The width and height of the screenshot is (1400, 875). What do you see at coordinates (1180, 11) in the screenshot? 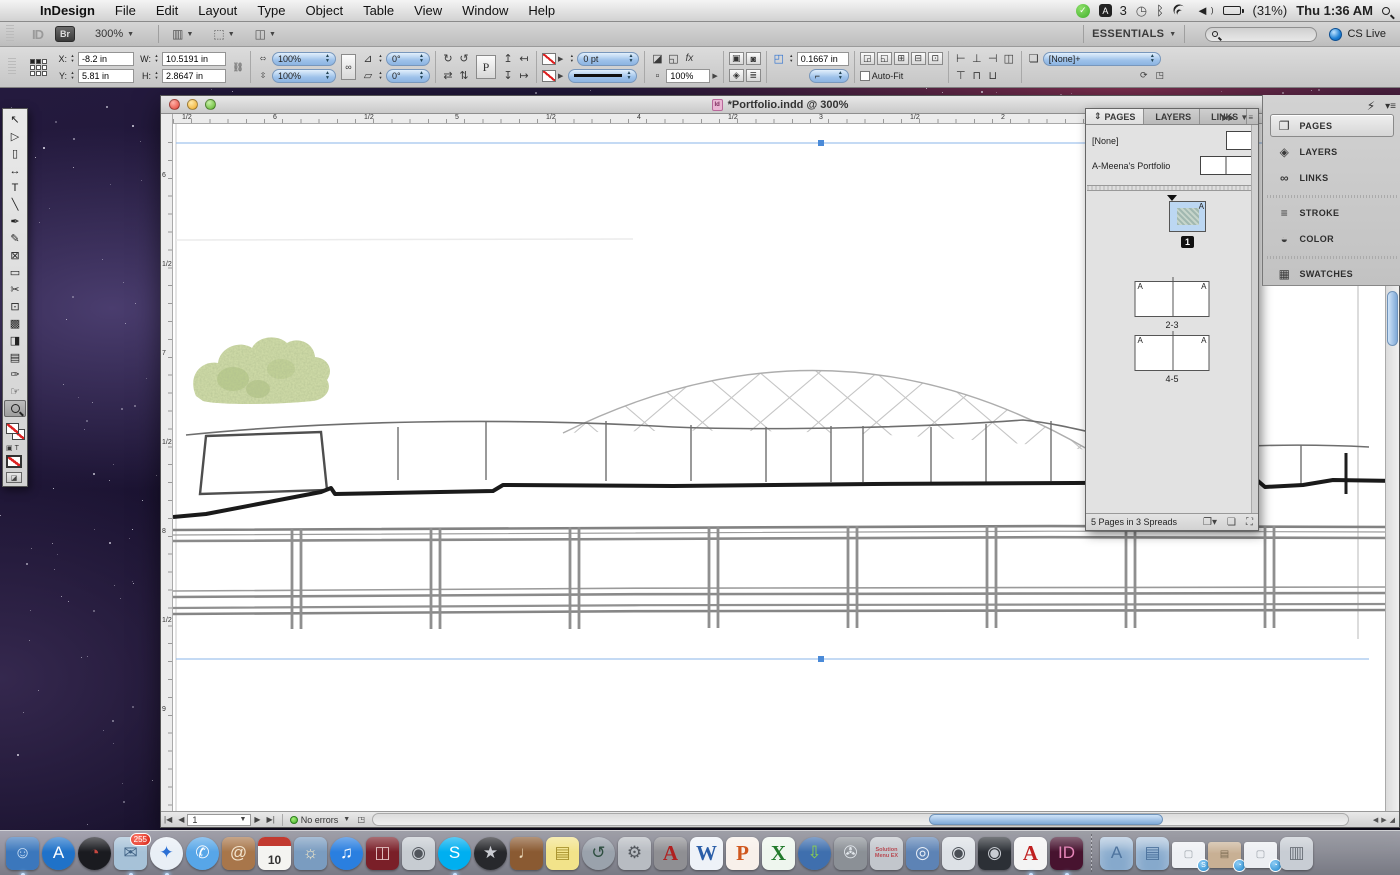
I see `wifi-icon` at bounding box center [1180, 11].